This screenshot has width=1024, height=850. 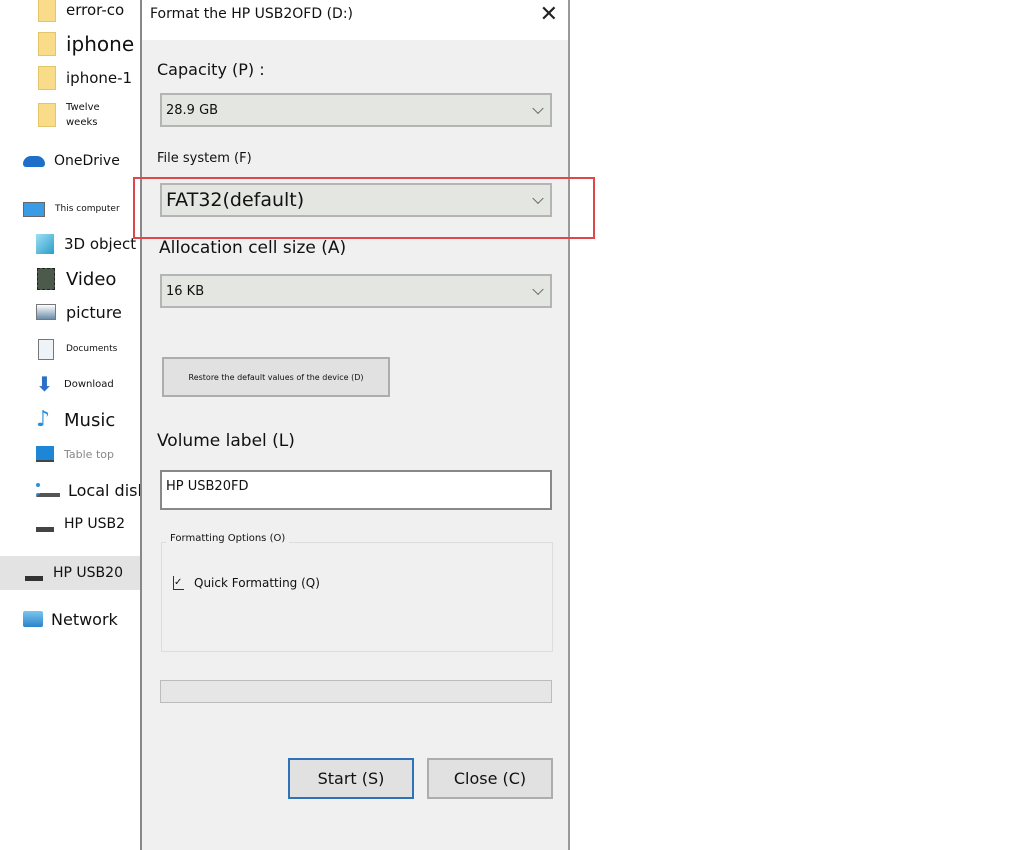 I want to click on capacity-label: Capacity (P) :, so click(x=211, y=69).